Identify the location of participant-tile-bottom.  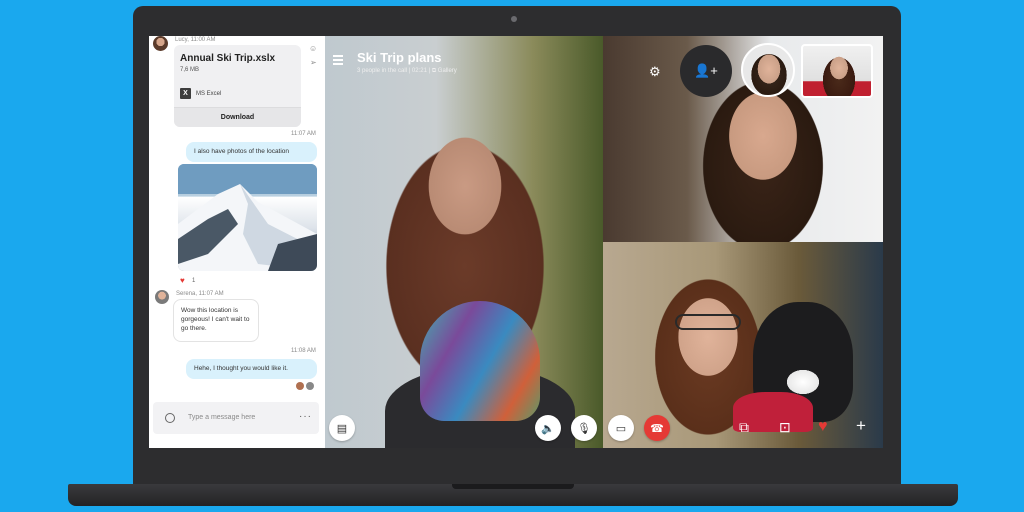
(743, 345).